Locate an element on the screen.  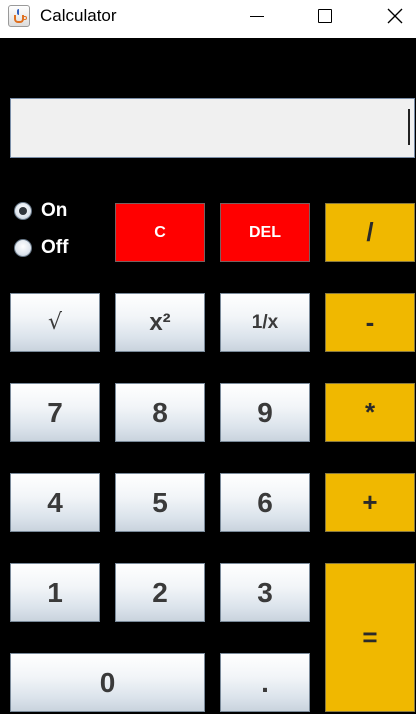
delete-button: DEL is located at coordinates (265, 232).